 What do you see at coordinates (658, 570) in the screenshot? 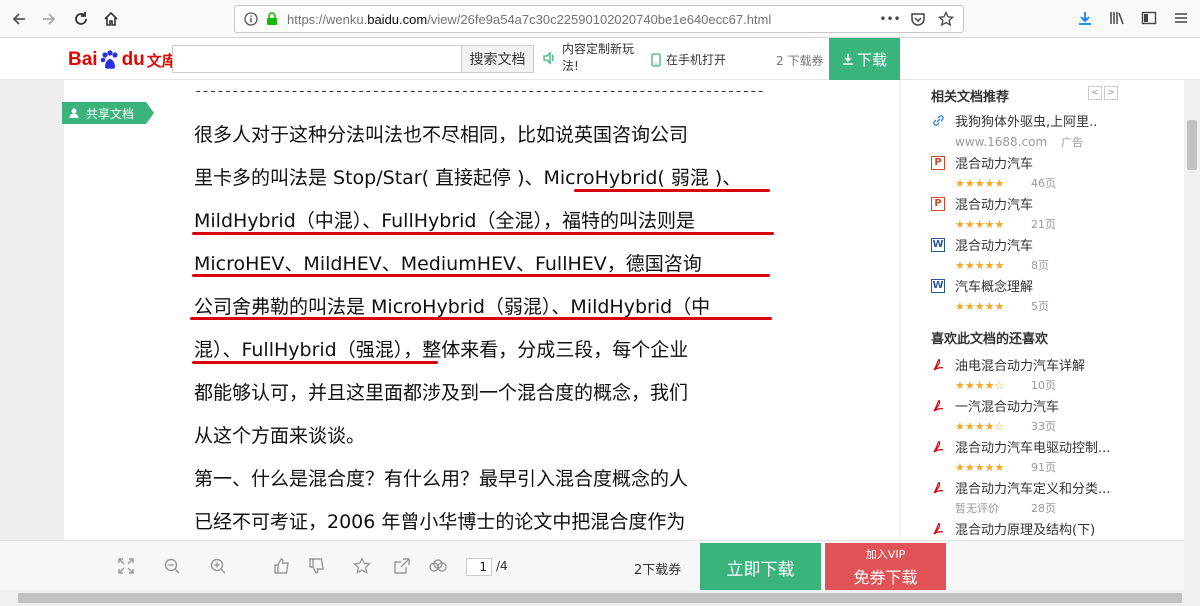
I see `bottom-coupon-count: 2下载券` at bounding box center [658, 570].